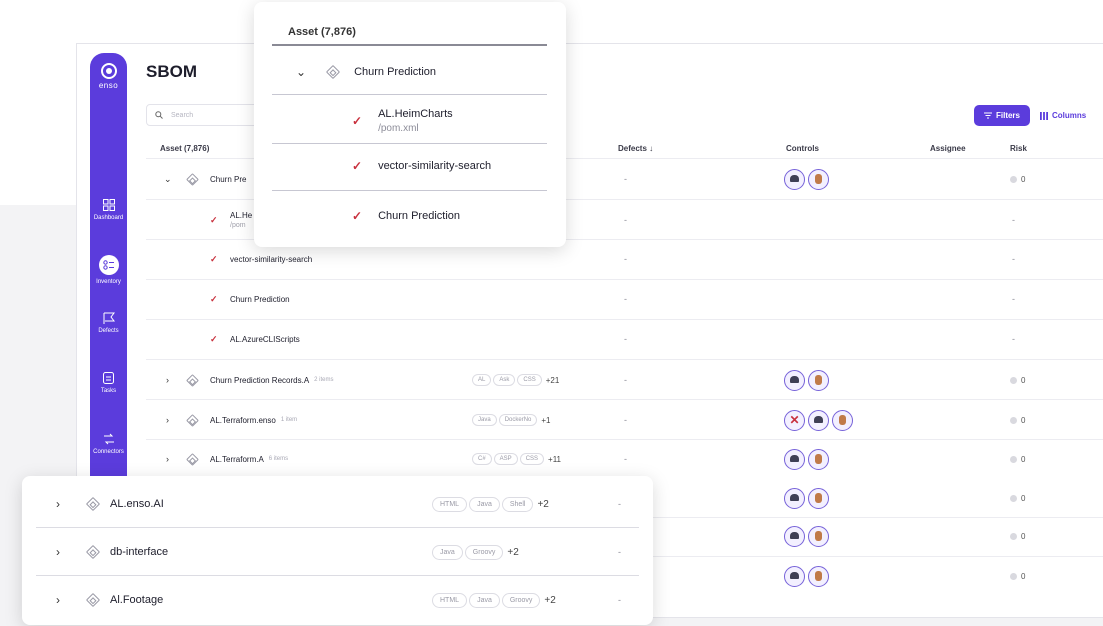 The image size is (1103, 626). What do you see at coordinates (324, 380) in the screenshot?
I see `item-count: 2 items` at bounding box center [324, 380].